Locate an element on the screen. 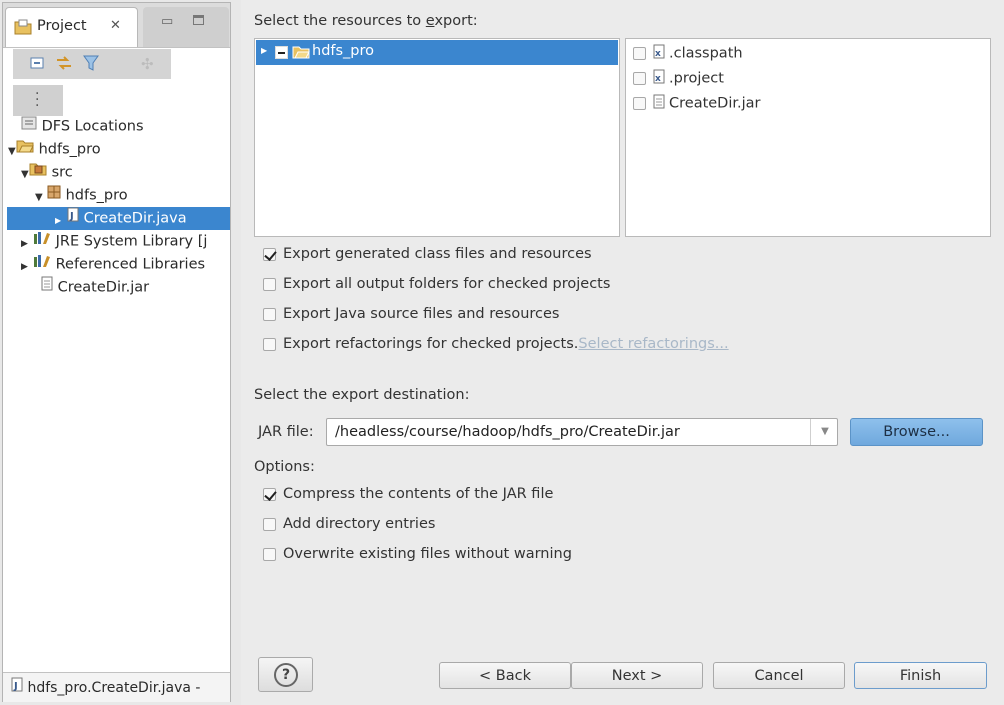 The image size is (1004, 705). option-label: Add directory entries is located at coordinates (359, 524).